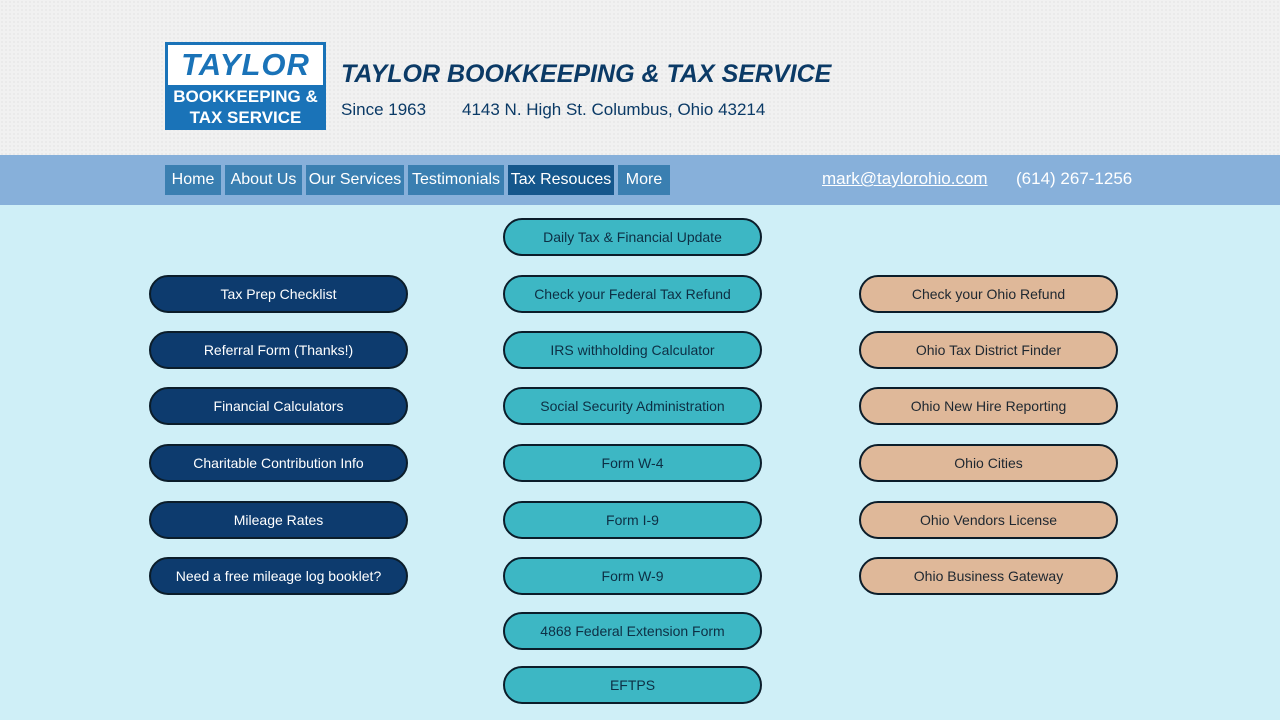 The width and height of the screenshot is (1280, 720). What do you see at coordinates (988, 294) in the screenshot?
I see `ohio-refund-button: Check your Ohio Refund` at bounding box center [988, 294].